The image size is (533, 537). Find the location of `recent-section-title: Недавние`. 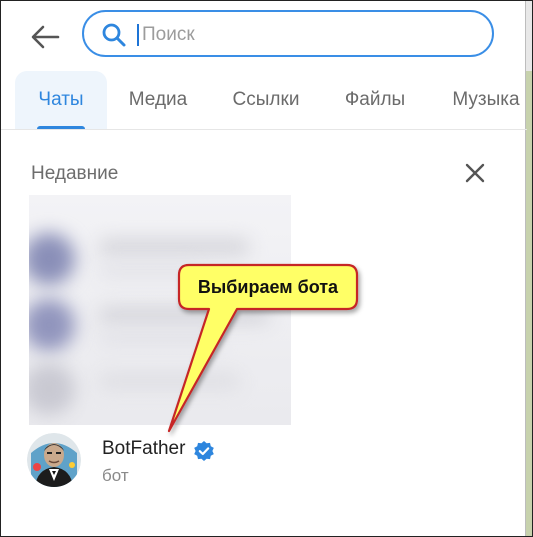

recent-section-title: Недавние is located at coordinates (75, 173).